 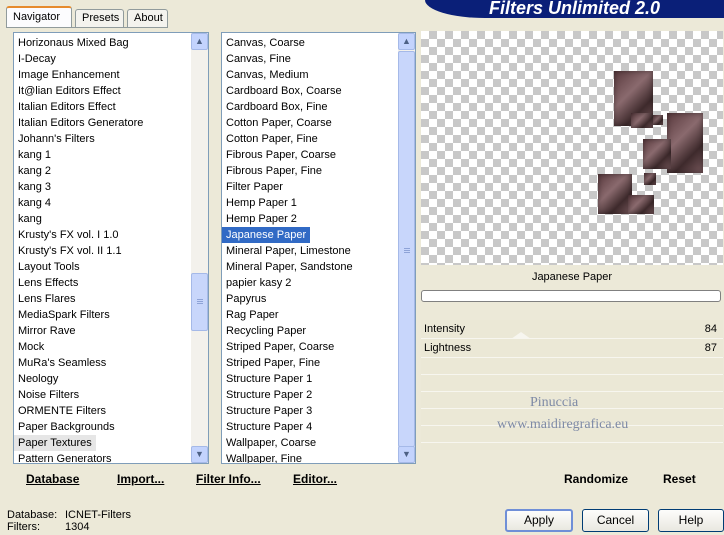 What do you see at coordinates (310, 235) in the screenshot?
I see `list-item: Japanese Paper` at bounding box center [310, 235].